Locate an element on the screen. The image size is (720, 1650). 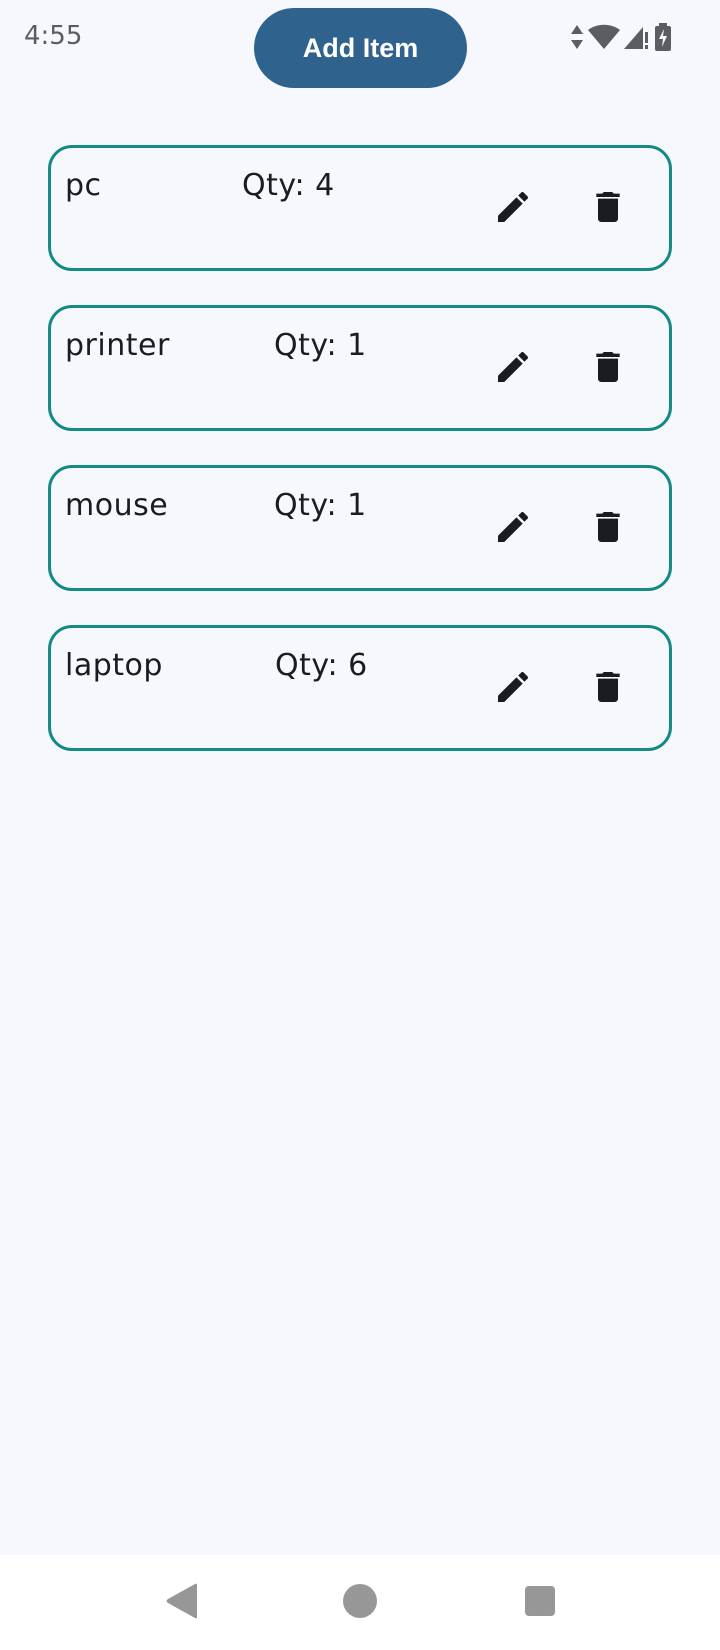
home-icon is located at coordinates (360, 1603).